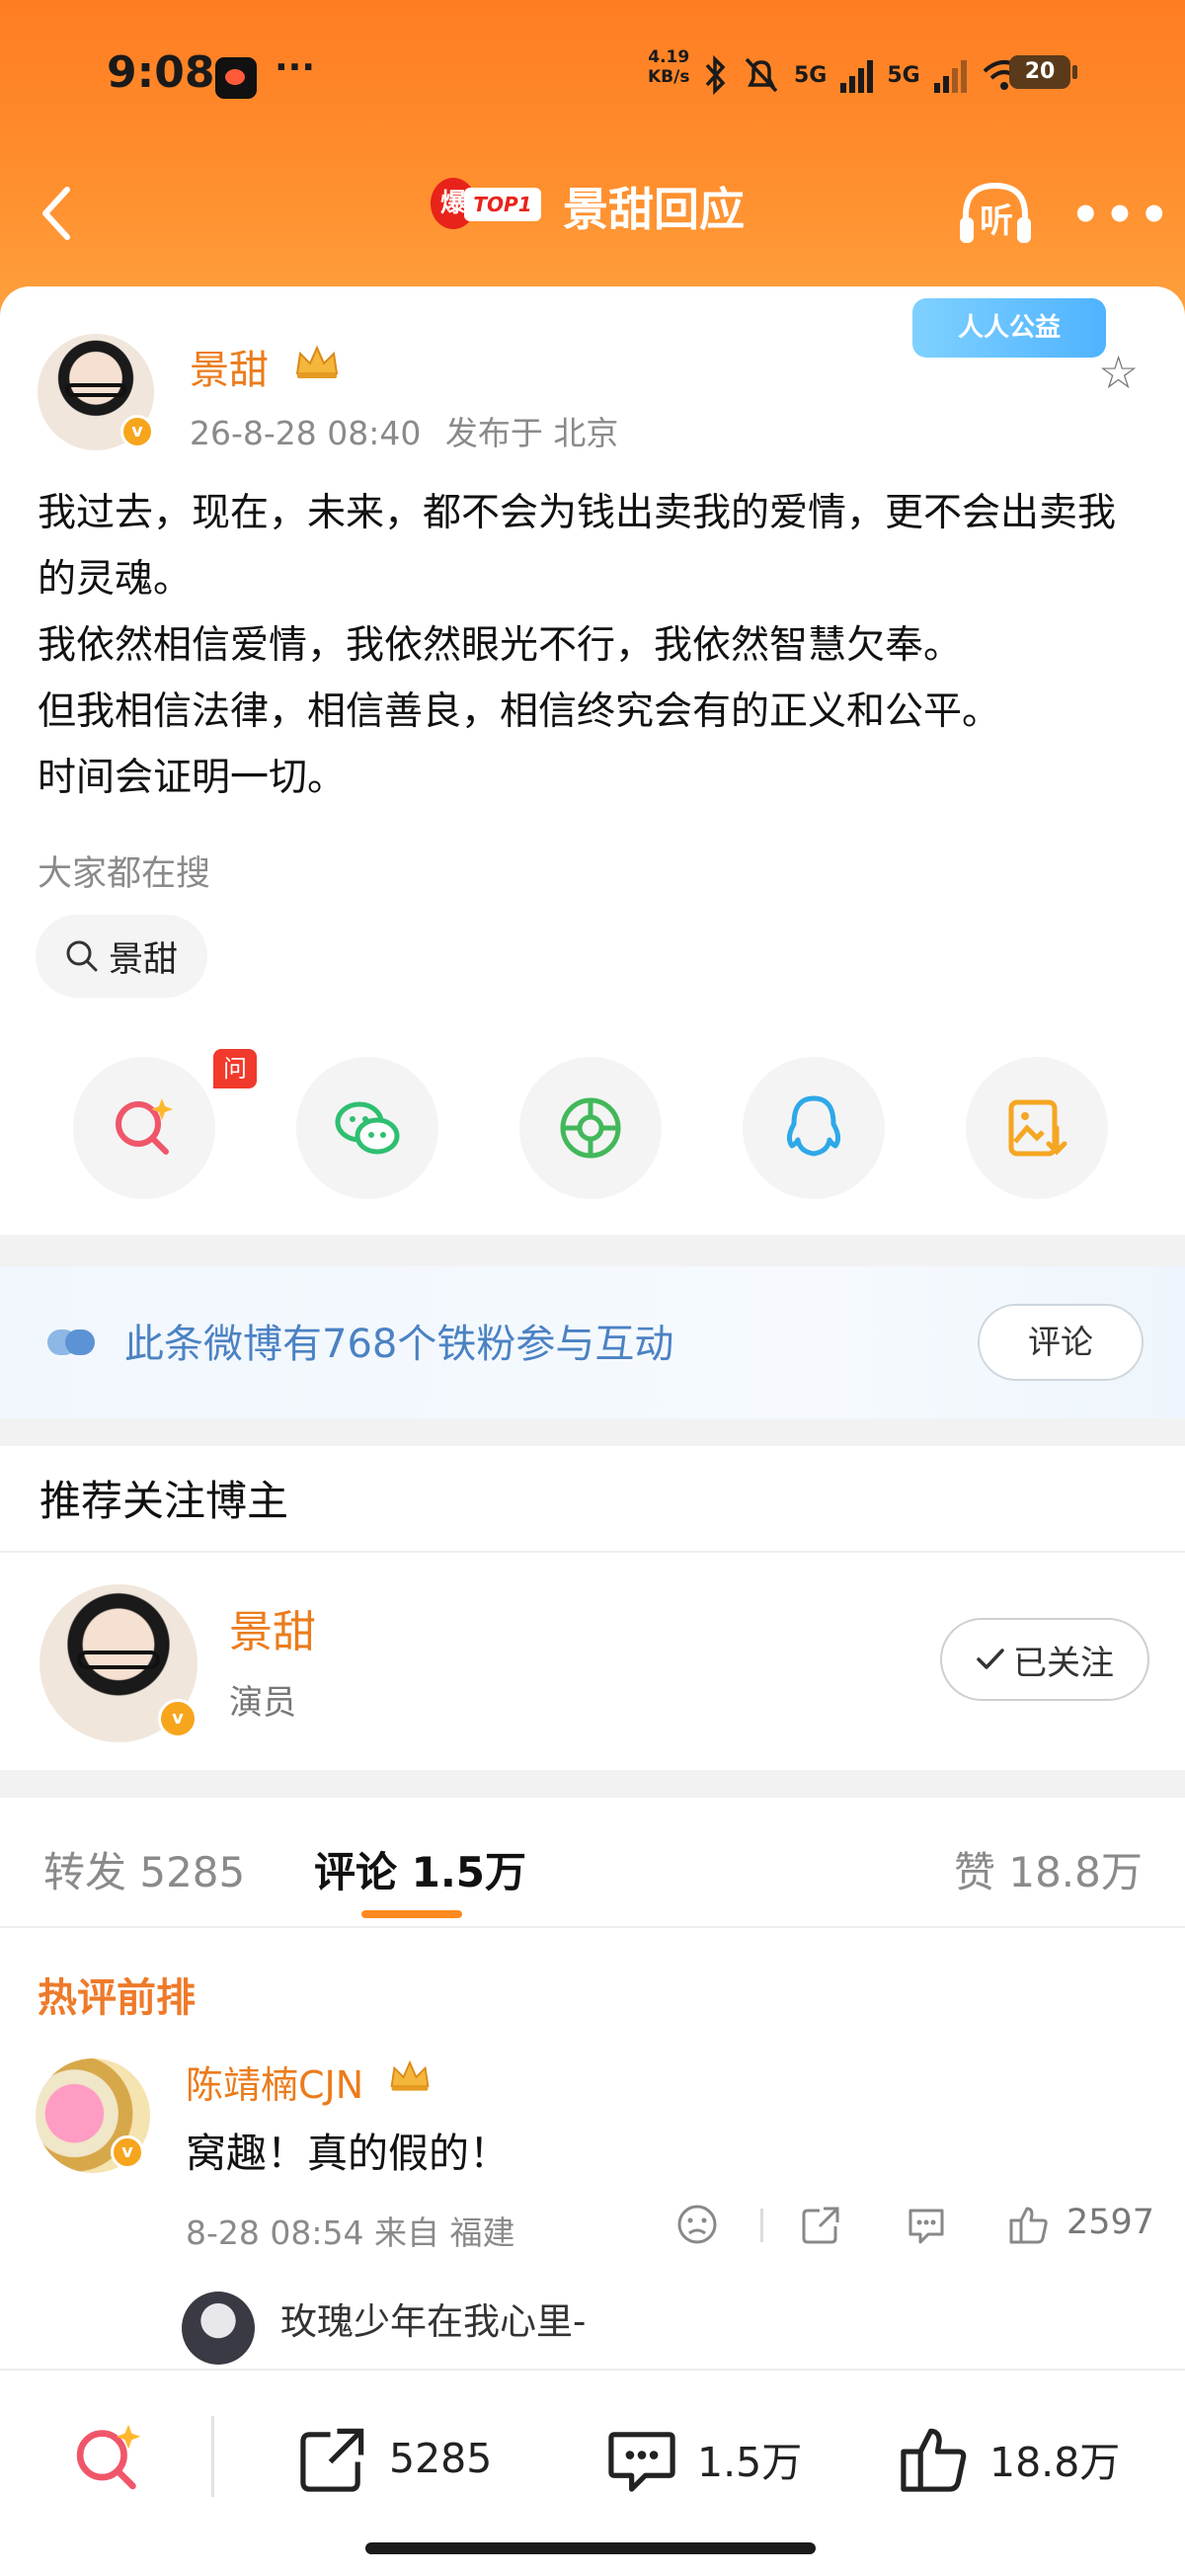  I want to click on ai-search-badge: 问智搜, so click(235, 1105).